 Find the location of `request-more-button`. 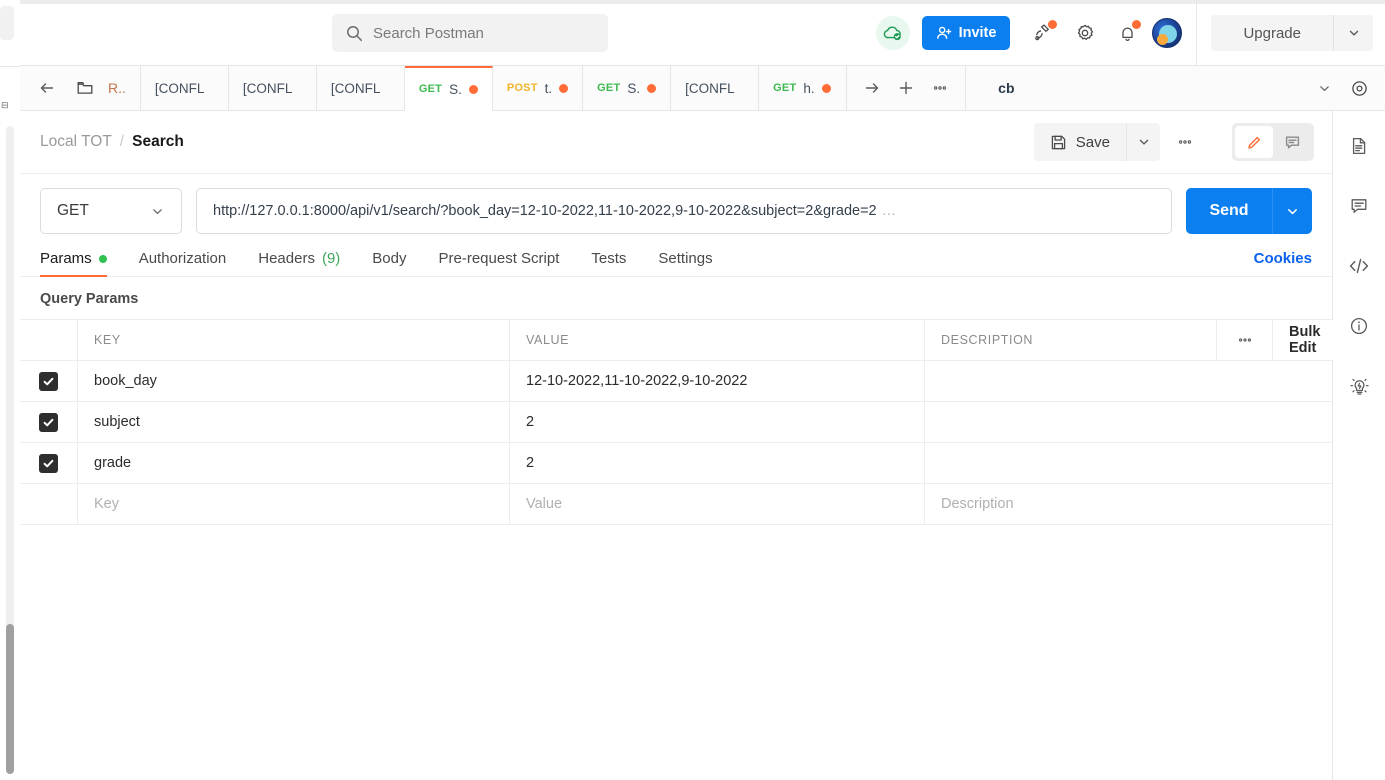

request-more-button is located at coordinates (1185, 142).